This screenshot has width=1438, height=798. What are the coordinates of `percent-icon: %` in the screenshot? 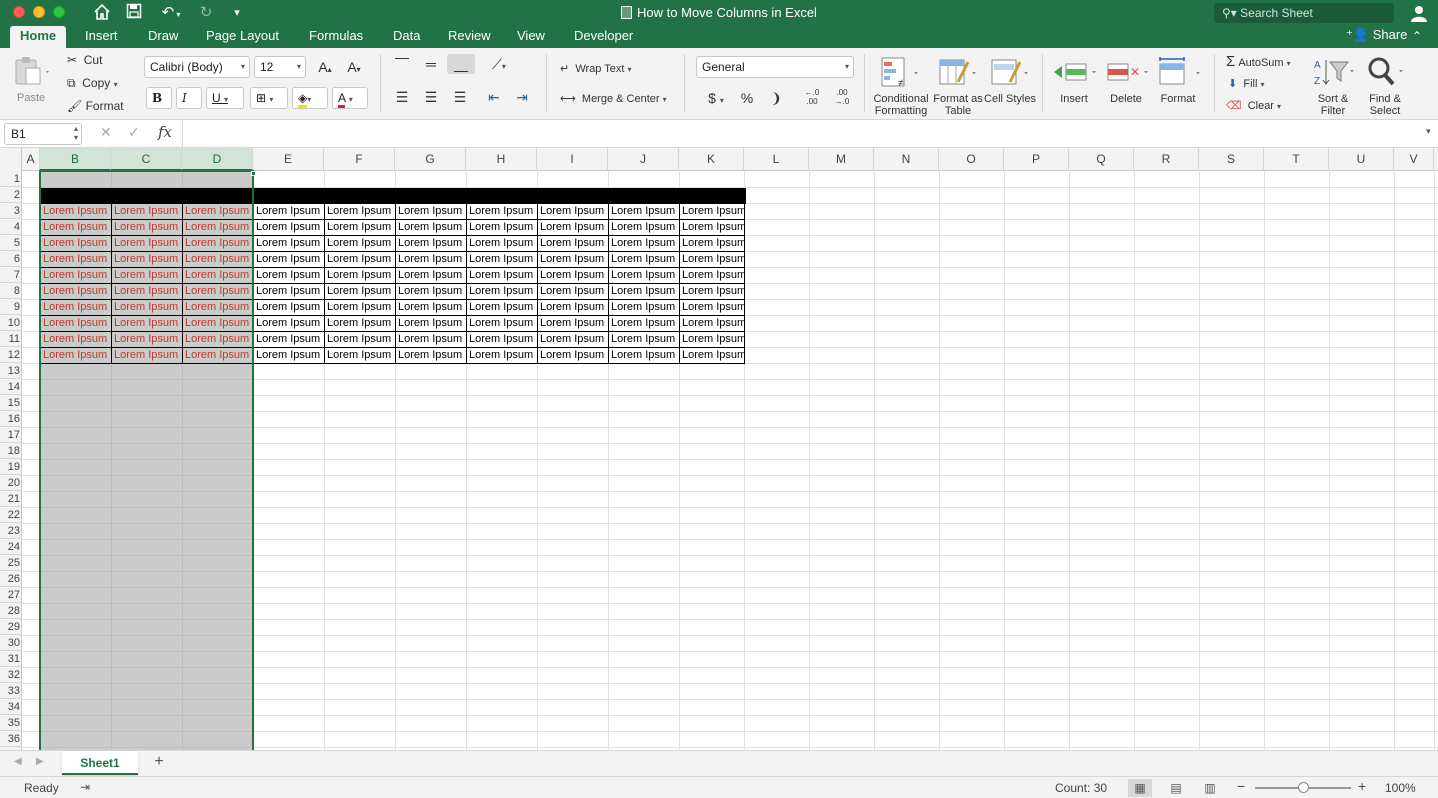 It's located at (747, 98).